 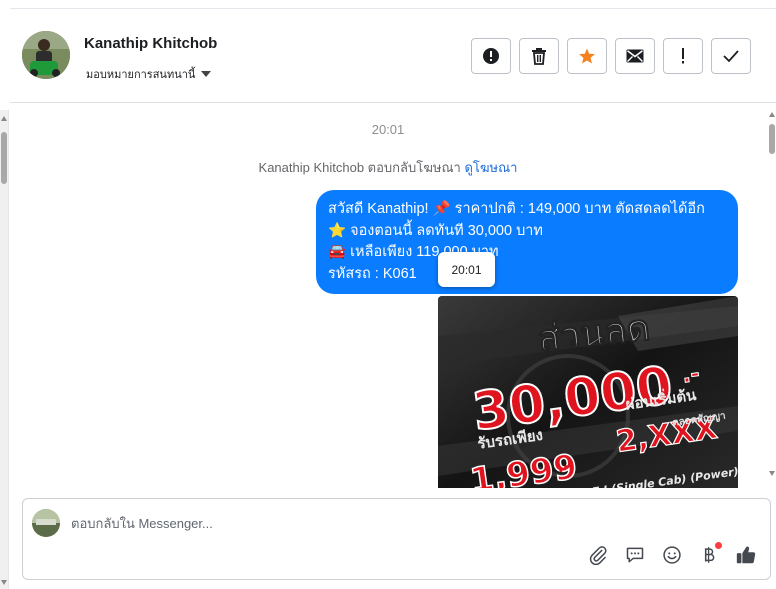 What do you see at coordinates (563, 466) in the screenshot?
I see `ad-down-suffix: .-` at bounding box center [563, 466].